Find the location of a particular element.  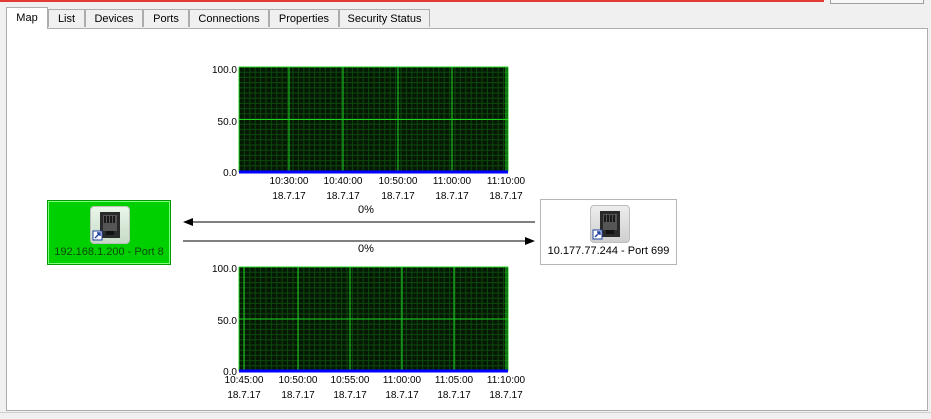

top-strip is located at coordinates (465, 2).